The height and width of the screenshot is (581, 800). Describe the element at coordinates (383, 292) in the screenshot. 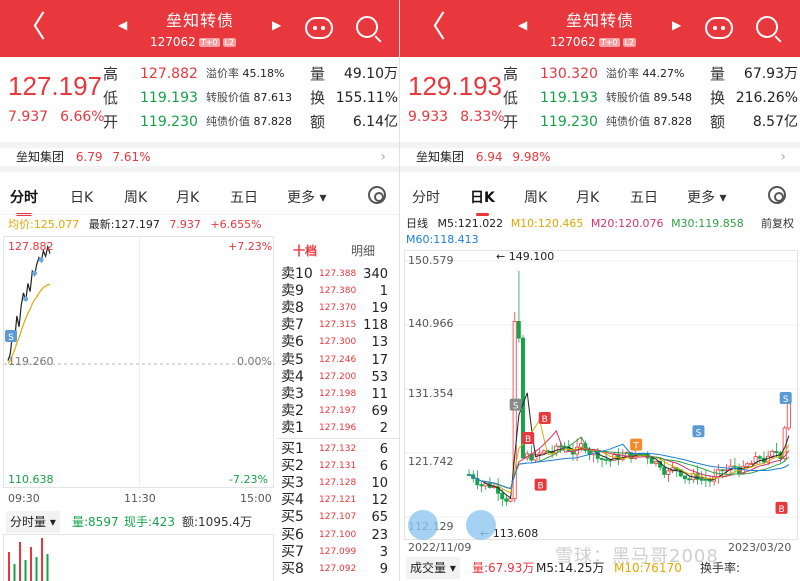

I see `level-volume: 1` at that location.